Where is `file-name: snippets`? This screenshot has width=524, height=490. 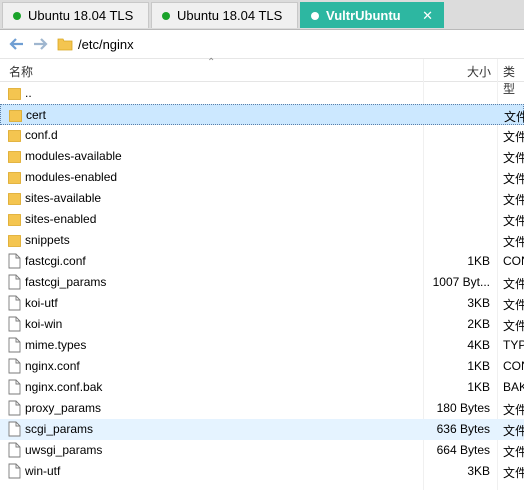
file-name: snippets is located at coordinates (47, 240).